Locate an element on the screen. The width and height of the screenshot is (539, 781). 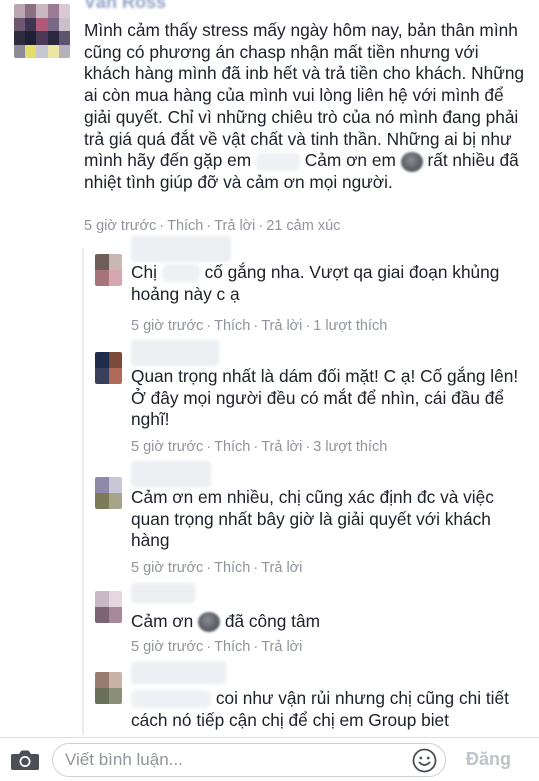
comment-composer: Đăng is located at coordinates (269, 759).